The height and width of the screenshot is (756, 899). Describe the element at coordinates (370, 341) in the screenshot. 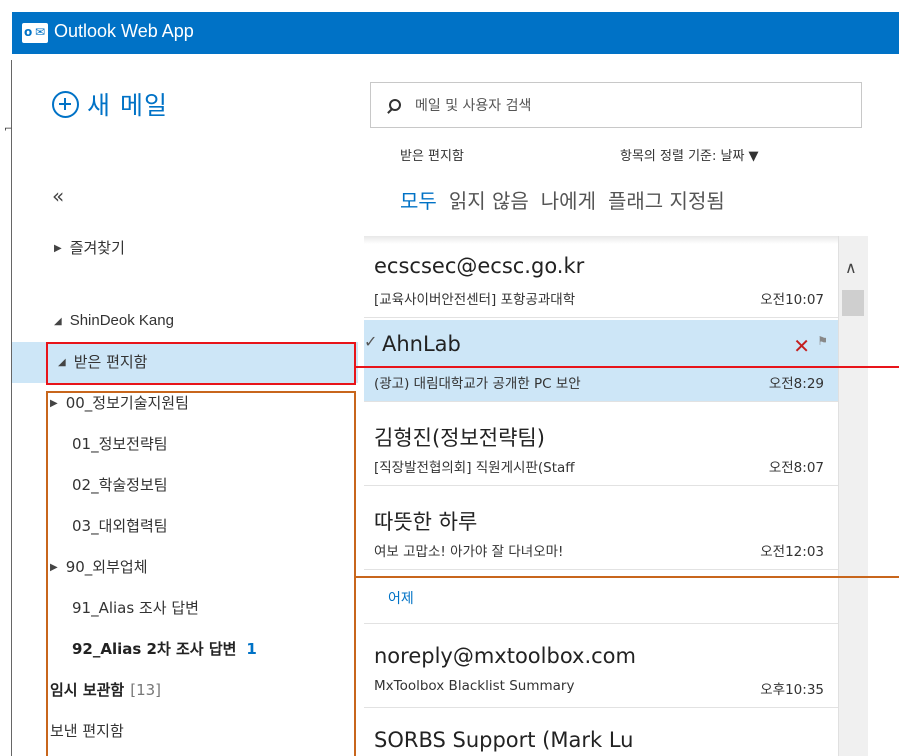

I see `check-icon: ✓` at that location.